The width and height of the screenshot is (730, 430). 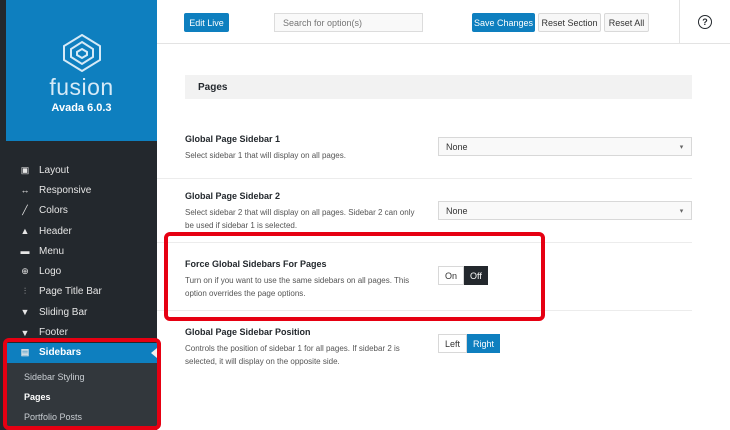 What do you see at coordinates (70, 292) in the screenshot?
I see `sidebar-item-label: Page Title Bar` at bounding box center [70, 292].